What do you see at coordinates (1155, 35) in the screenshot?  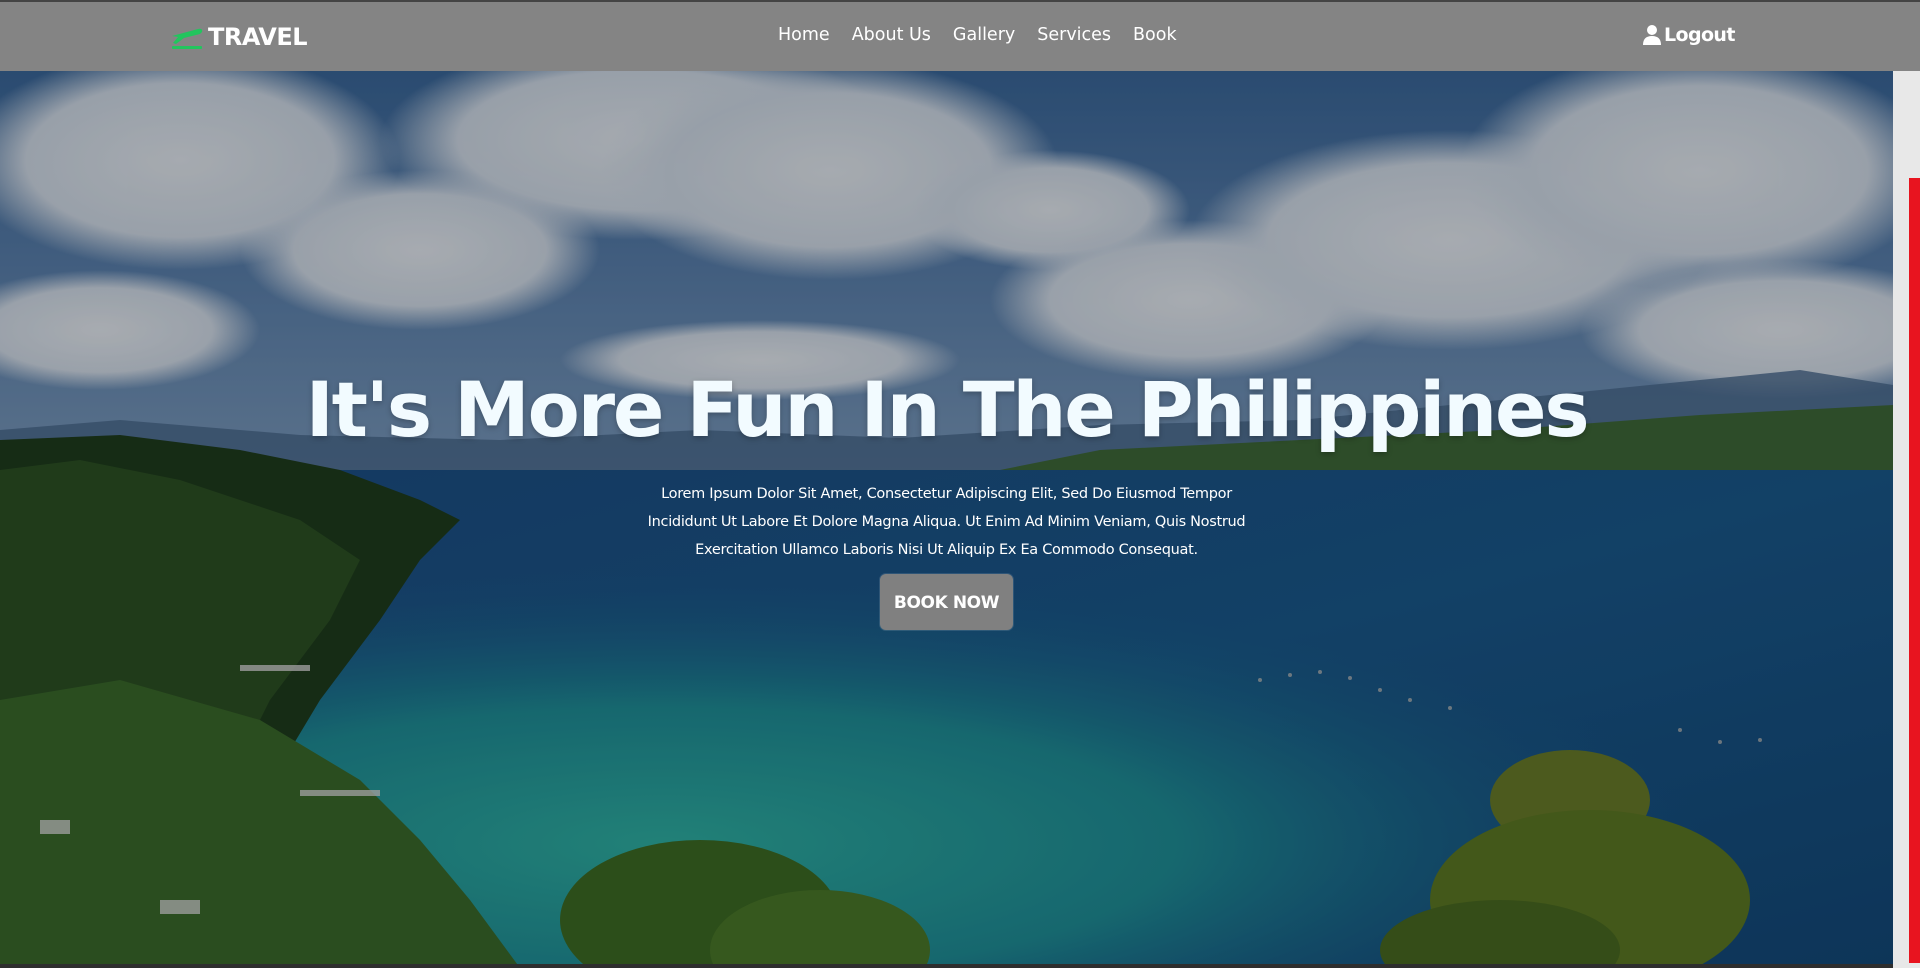 I see `nav-link-book: Book` at bounding box center [1155, 35].